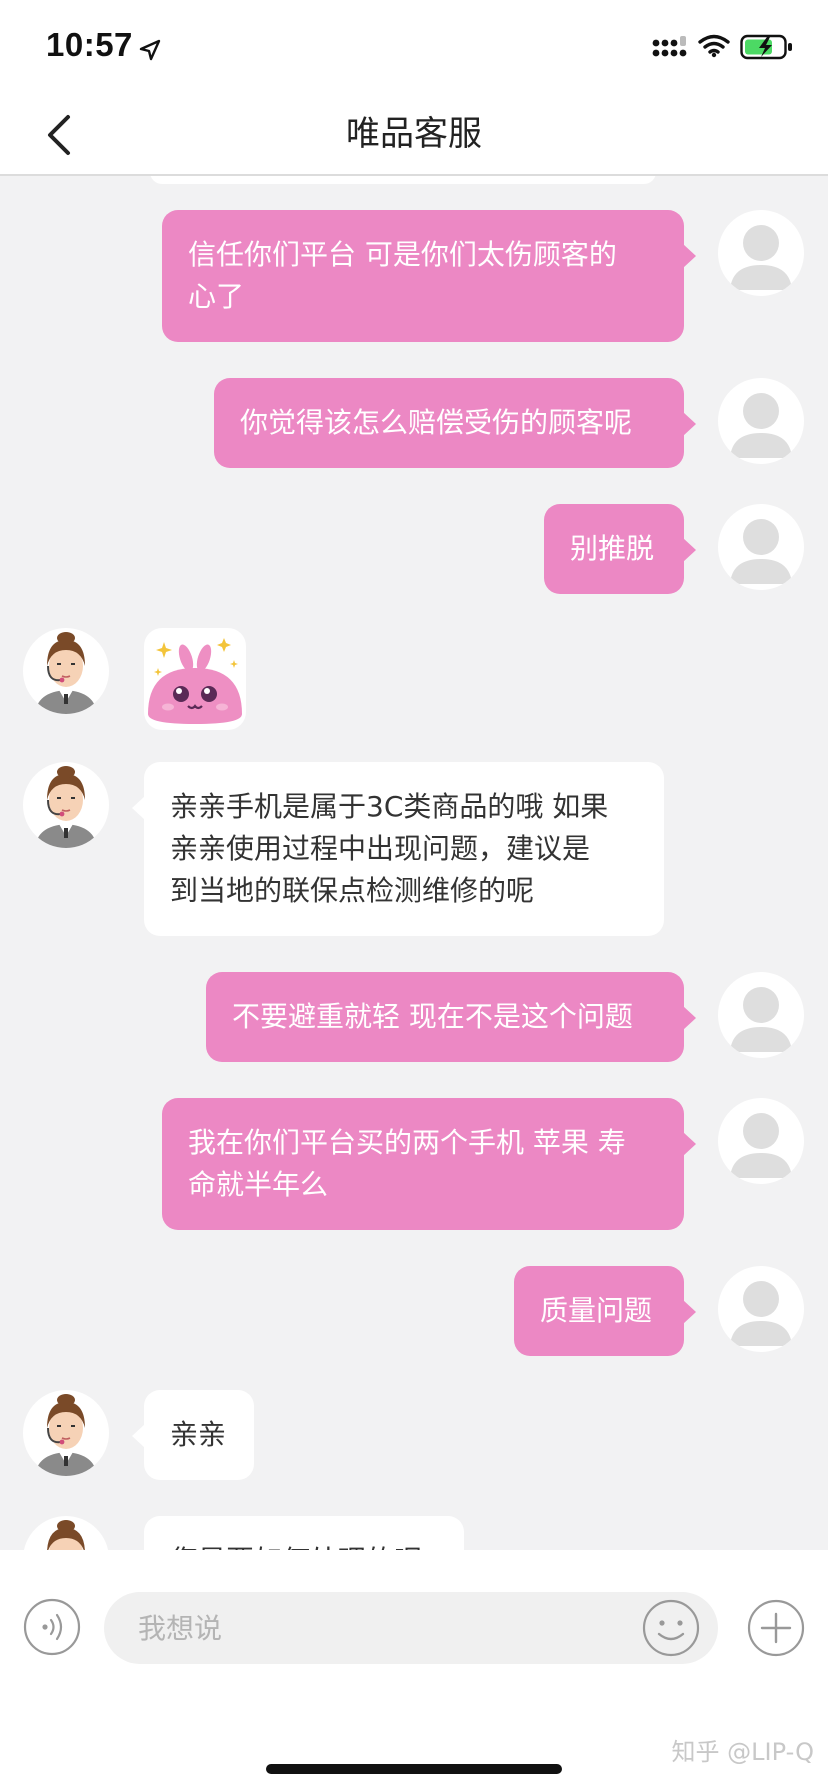  What do you see at coordinates (414, 1769) in the screenshot?
I see `home-indicator` at bounding box center [414, 1769].